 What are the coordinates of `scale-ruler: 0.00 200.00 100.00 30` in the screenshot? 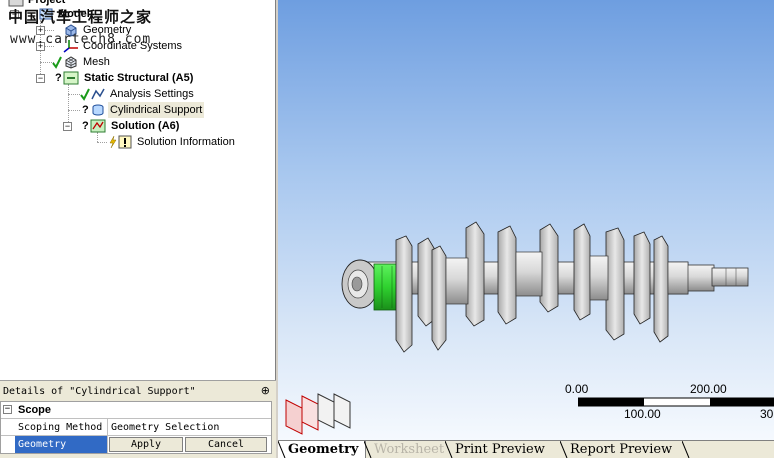 It's located at (669, 402).